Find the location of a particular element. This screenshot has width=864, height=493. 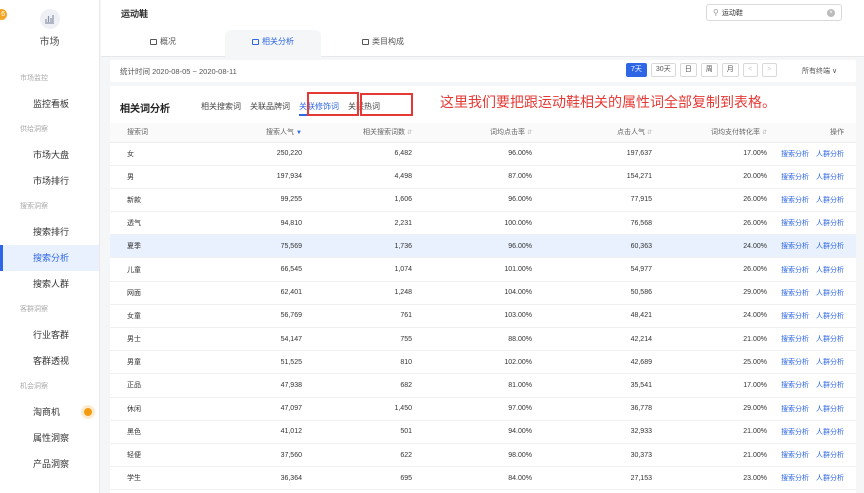

col-header-popularity: 搜索人气 ▼ is located at coordinates (252, 133).